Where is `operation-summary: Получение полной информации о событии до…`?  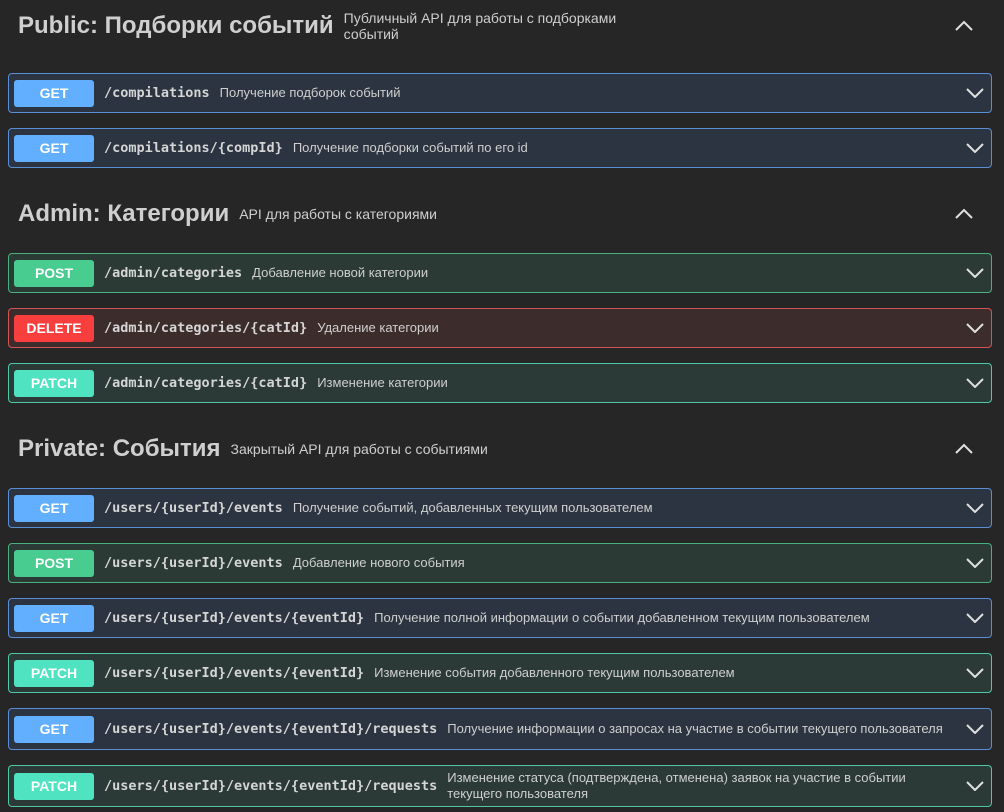
operation-summary: Получение полной информации о событии до… is located at coordinates (622, 617).